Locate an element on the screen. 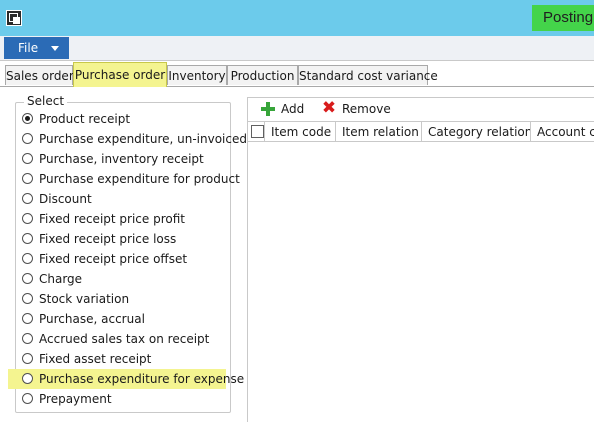  radio-product-receipt: Product receipt is located at coordinates (123, 119).